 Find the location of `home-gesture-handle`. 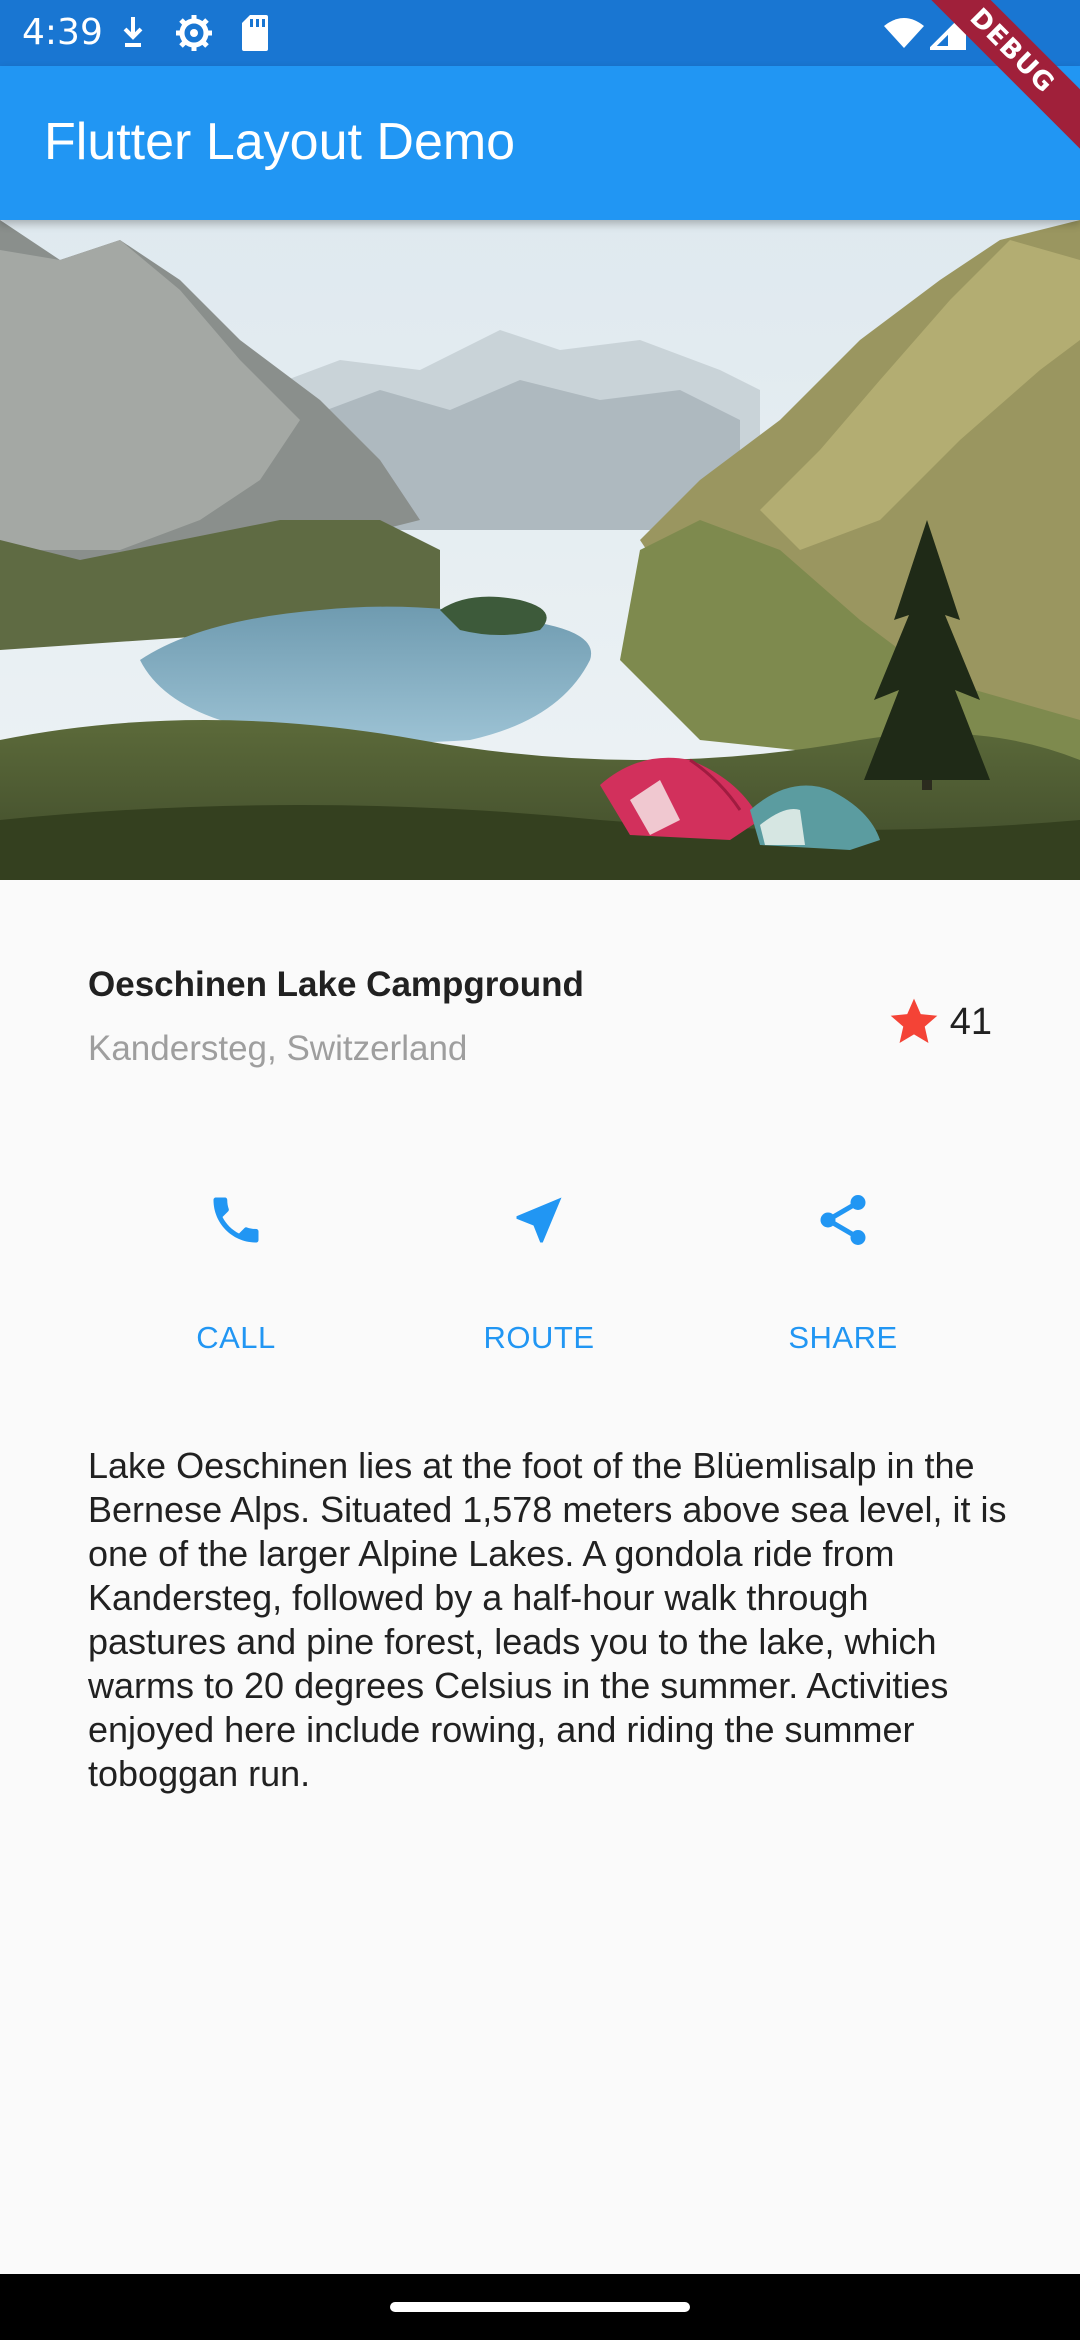

home-gesture-handle is located at coordinates (540, 2307).